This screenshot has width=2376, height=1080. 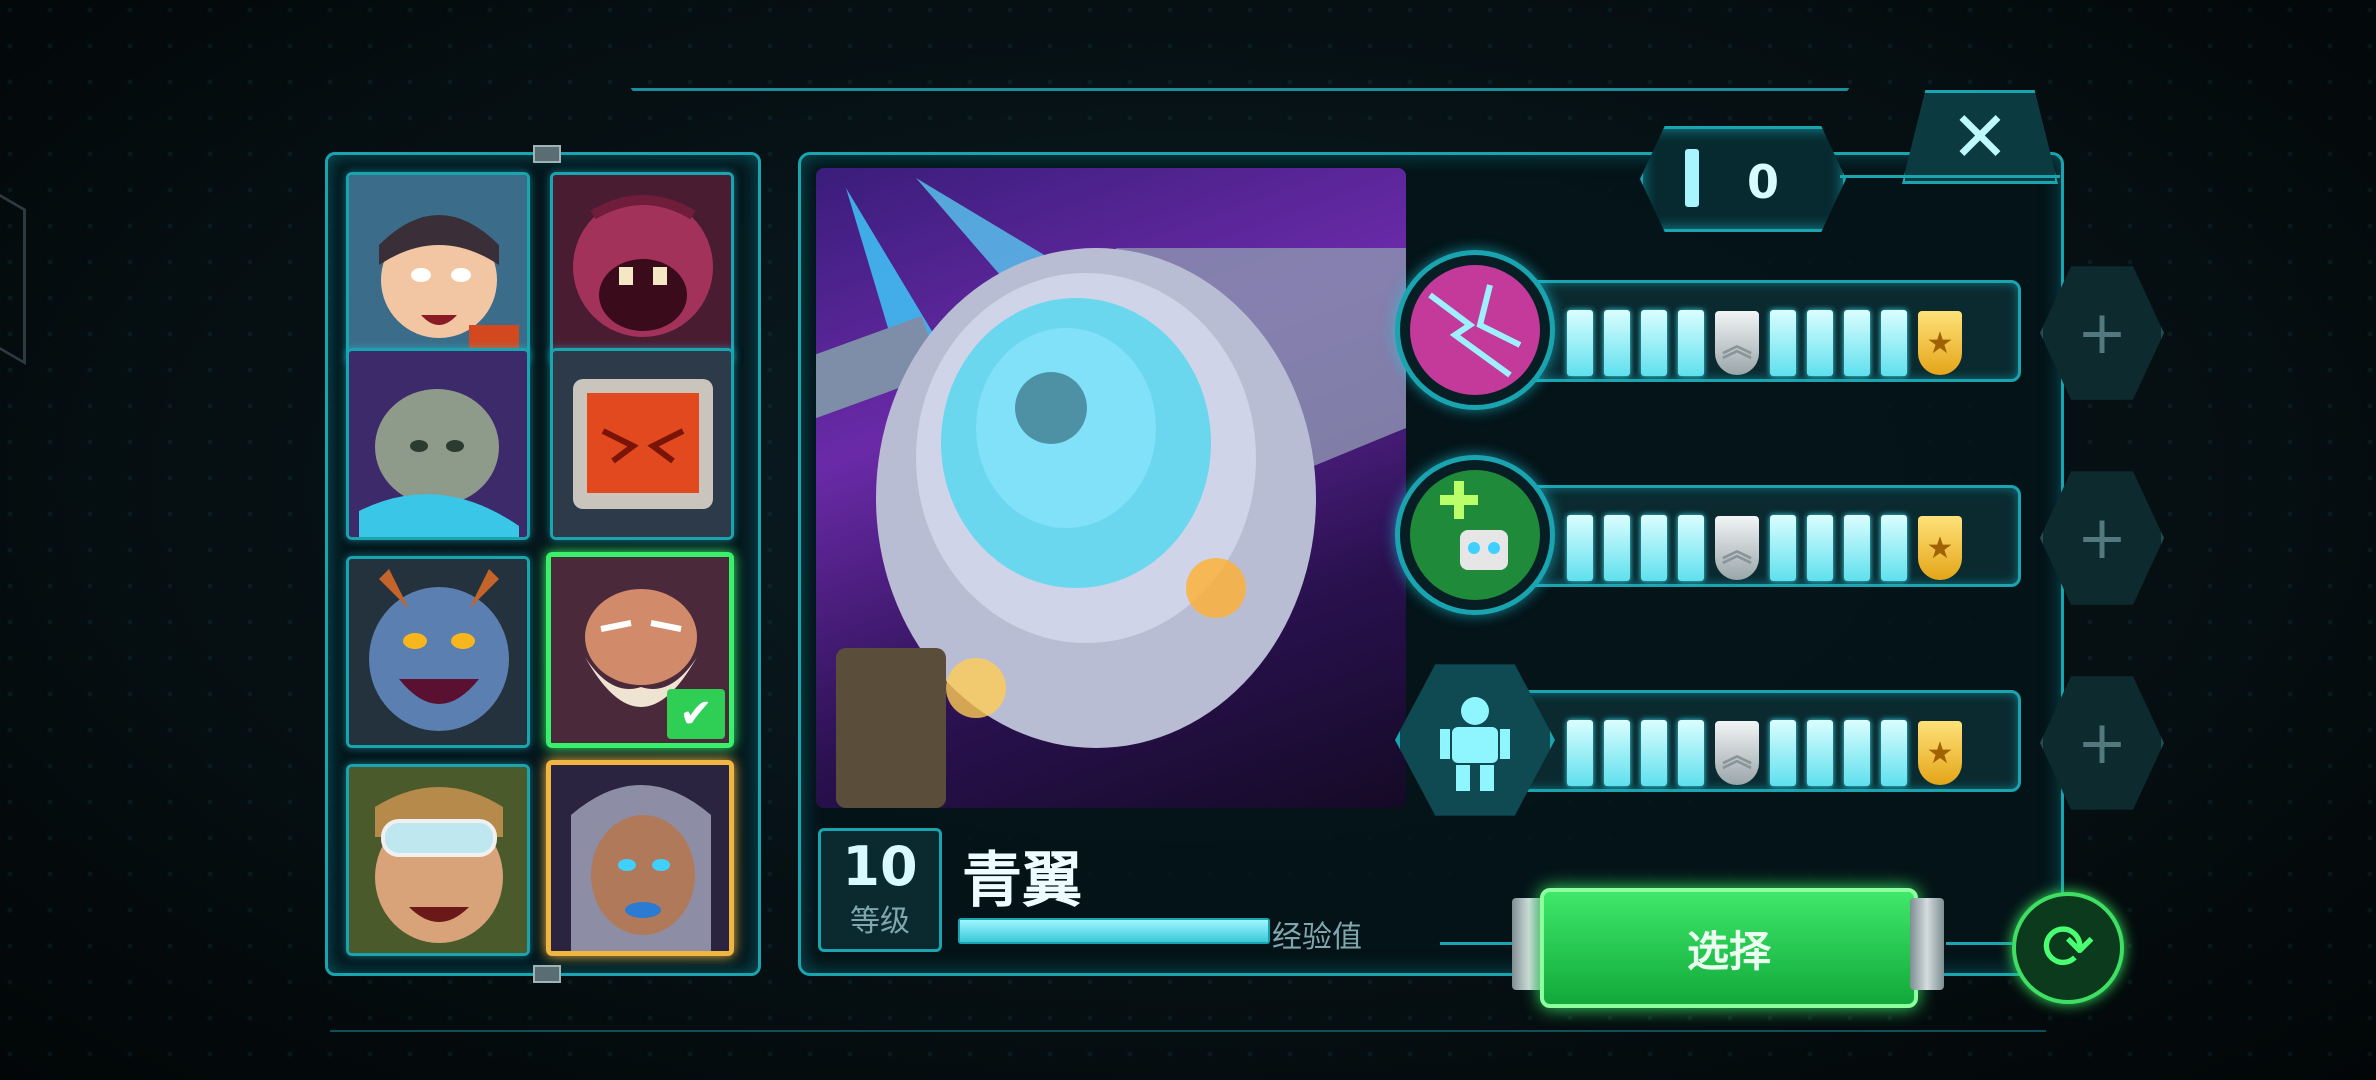 I want to click on refresh-button: ⟳, so click(x=2068, y=948).